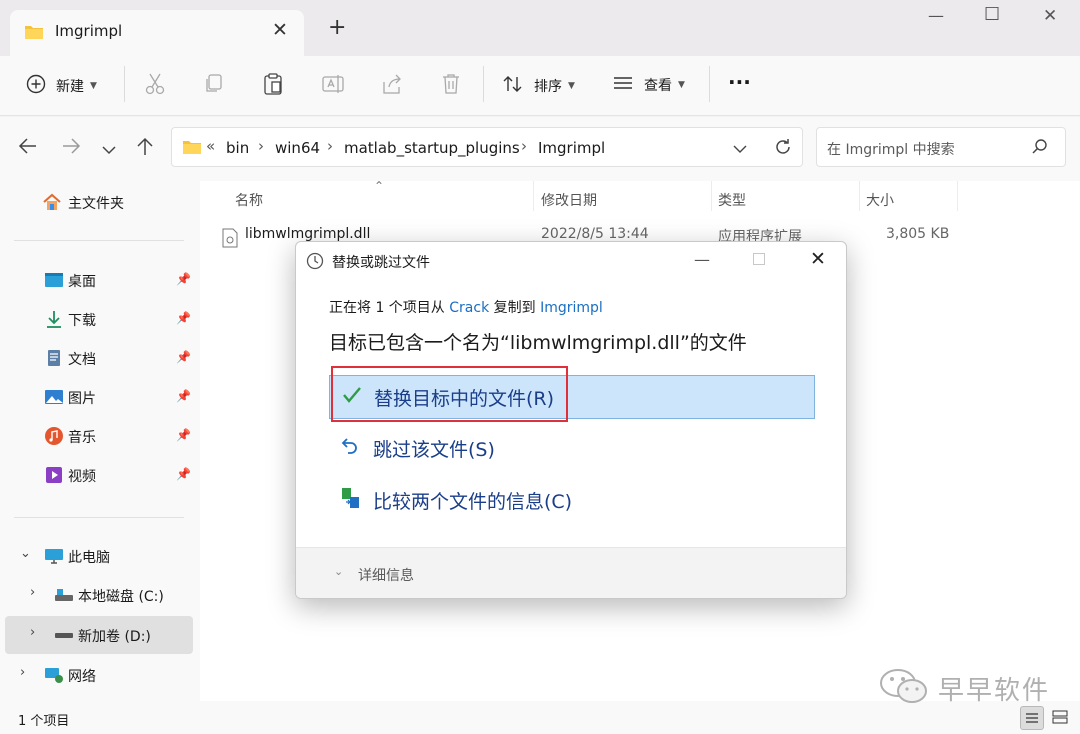  What do you see at coordinates (214, 86) in the screenshot?
I see `copy-icon` at bounding box center [214, 86].